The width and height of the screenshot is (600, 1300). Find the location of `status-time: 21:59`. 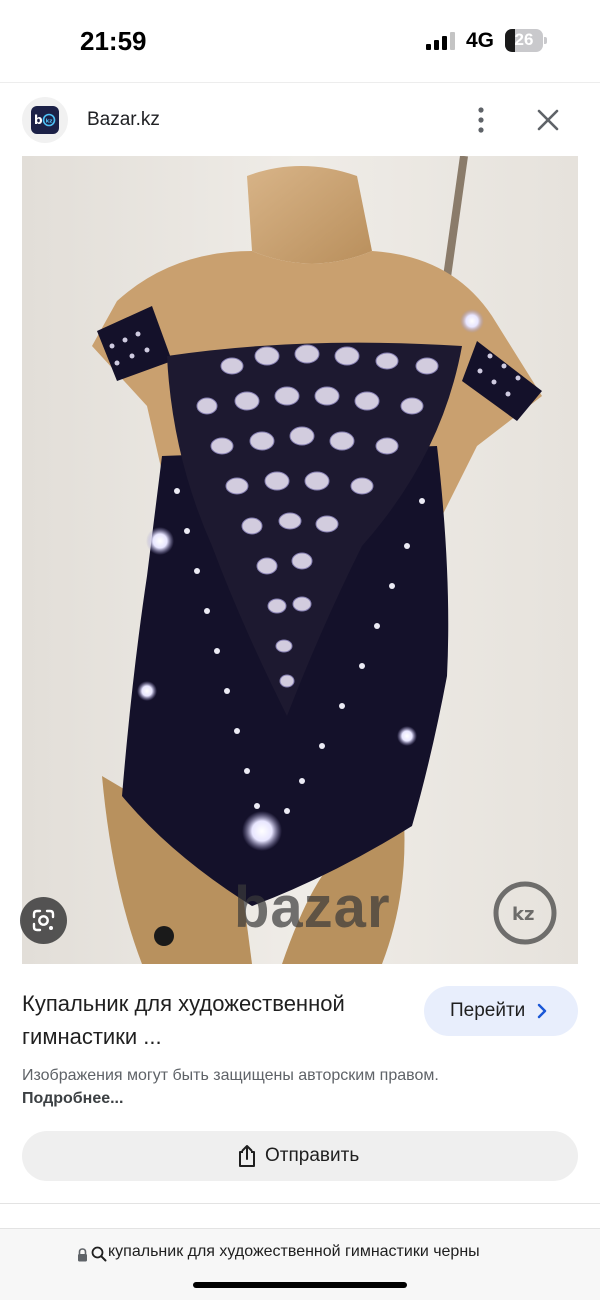

status-time: 21:59 is located at coordinates (113, 41).